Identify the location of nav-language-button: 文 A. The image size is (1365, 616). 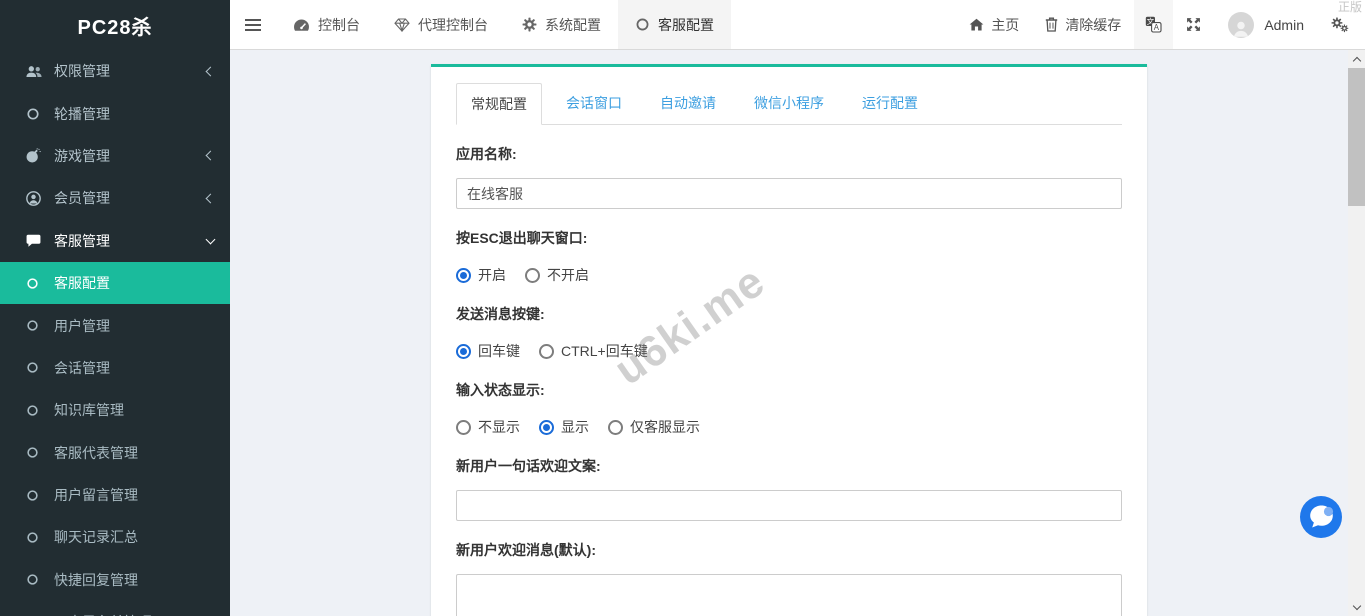
(1154, 24).